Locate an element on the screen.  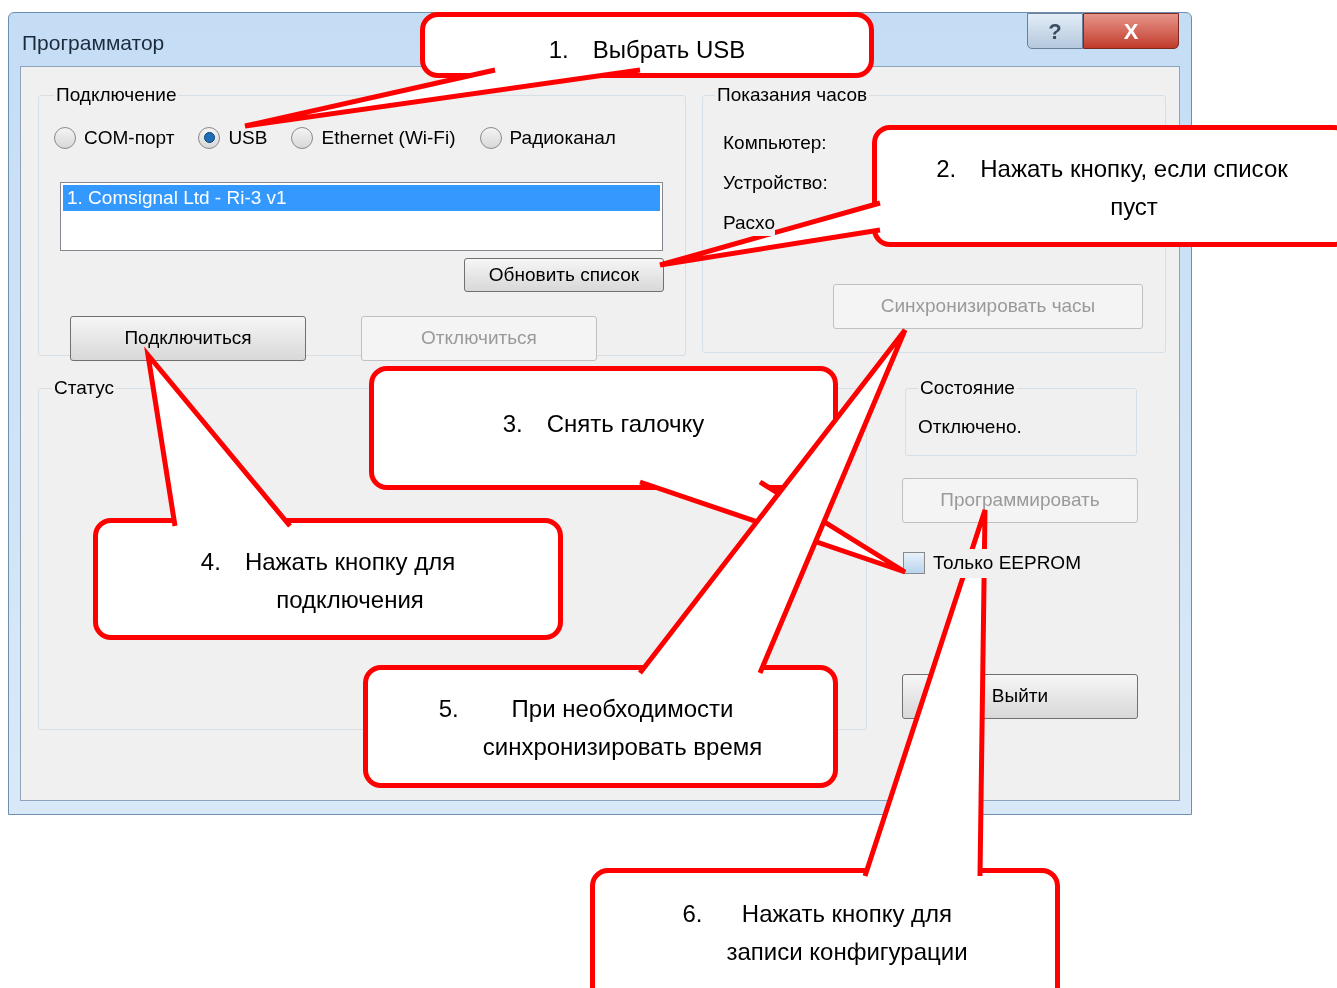
callout-text: Нажать кнопку, если список пуст is located at coordinates (1134, 188).